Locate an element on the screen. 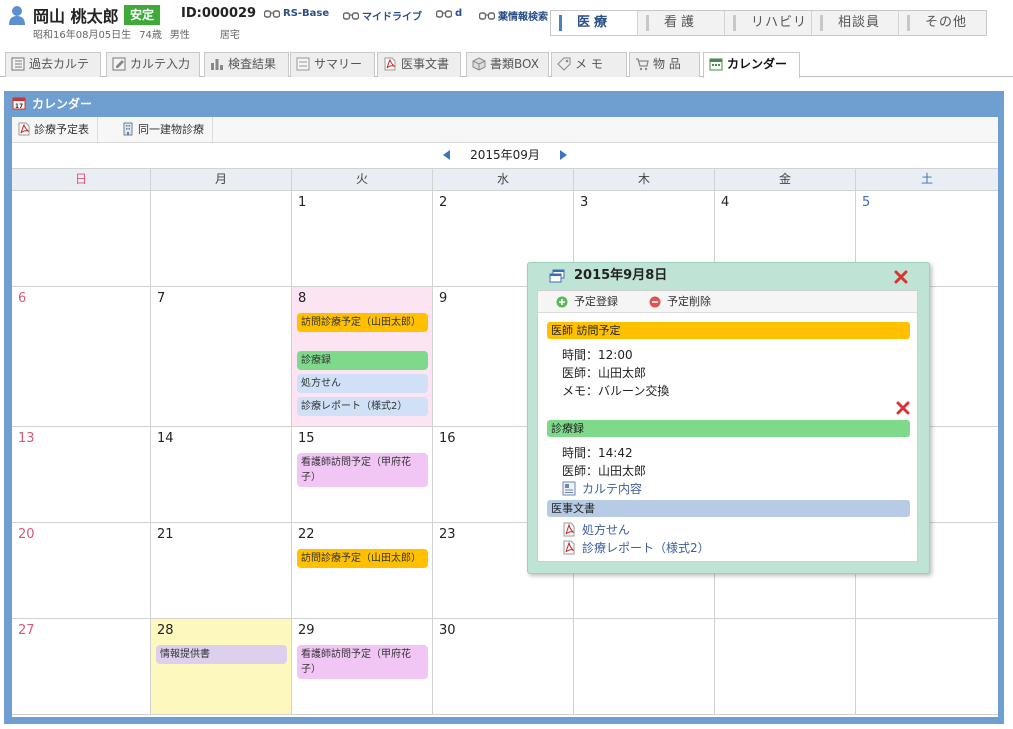 The image size is (1013, 729). tab-test-results: 検査結果 is located at coordinates (246, 64).